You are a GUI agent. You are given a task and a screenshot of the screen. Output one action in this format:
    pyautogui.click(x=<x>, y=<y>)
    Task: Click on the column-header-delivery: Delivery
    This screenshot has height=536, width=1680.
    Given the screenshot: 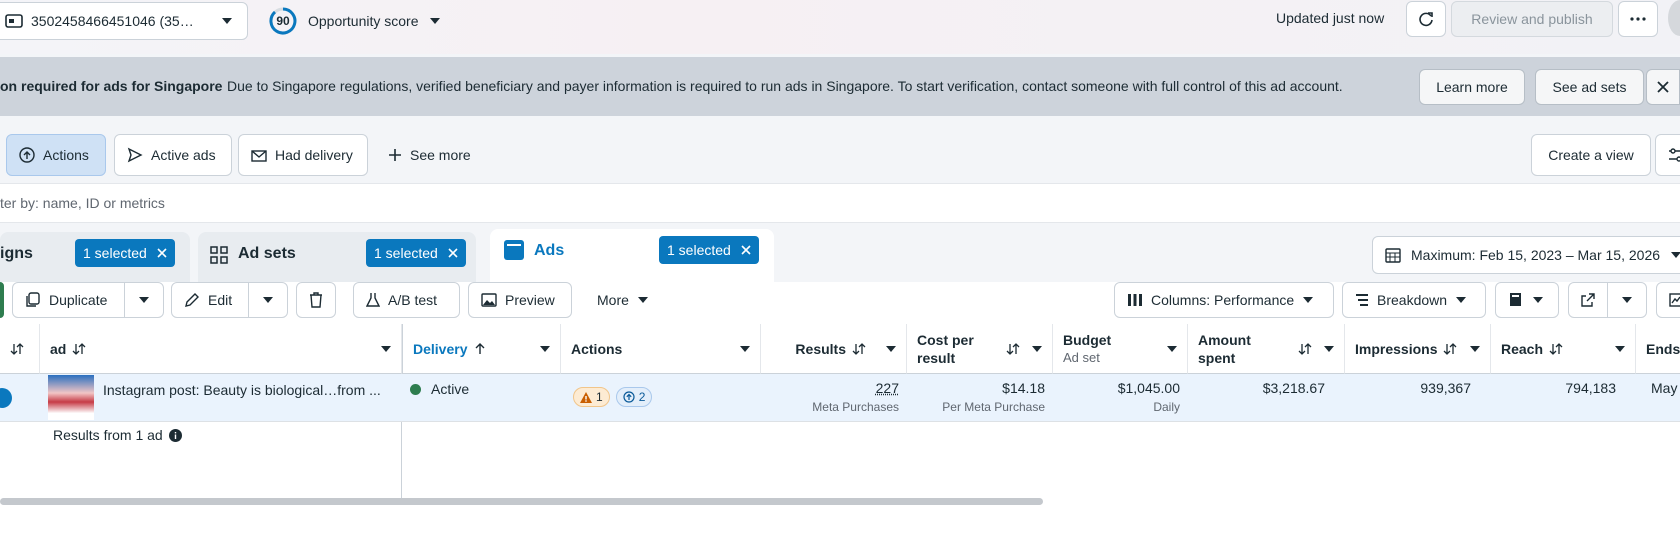 What is the action you would take?
    pyautogui.click(x=481, y=349)
    